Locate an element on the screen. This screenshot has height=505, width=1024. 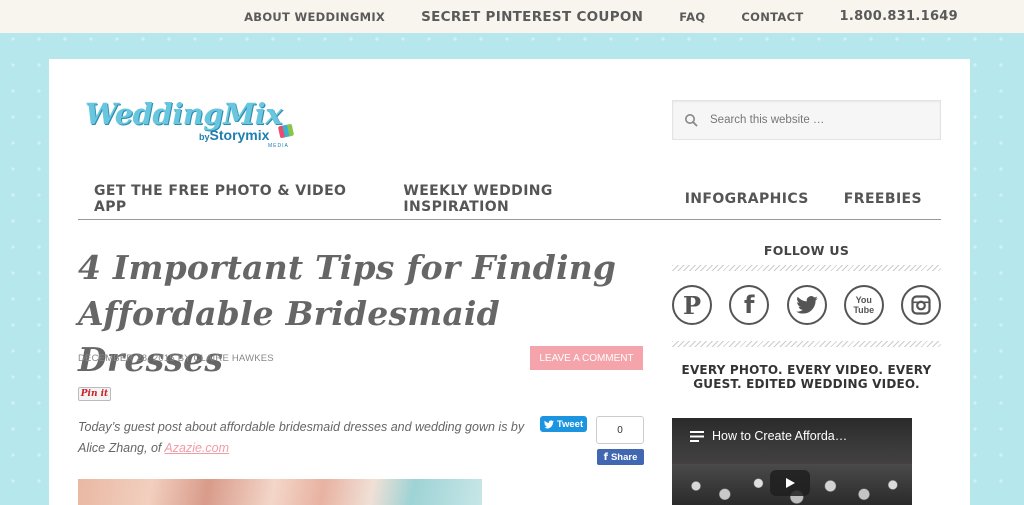
tweet-button: Tweet is located at coordinates (563, 424).